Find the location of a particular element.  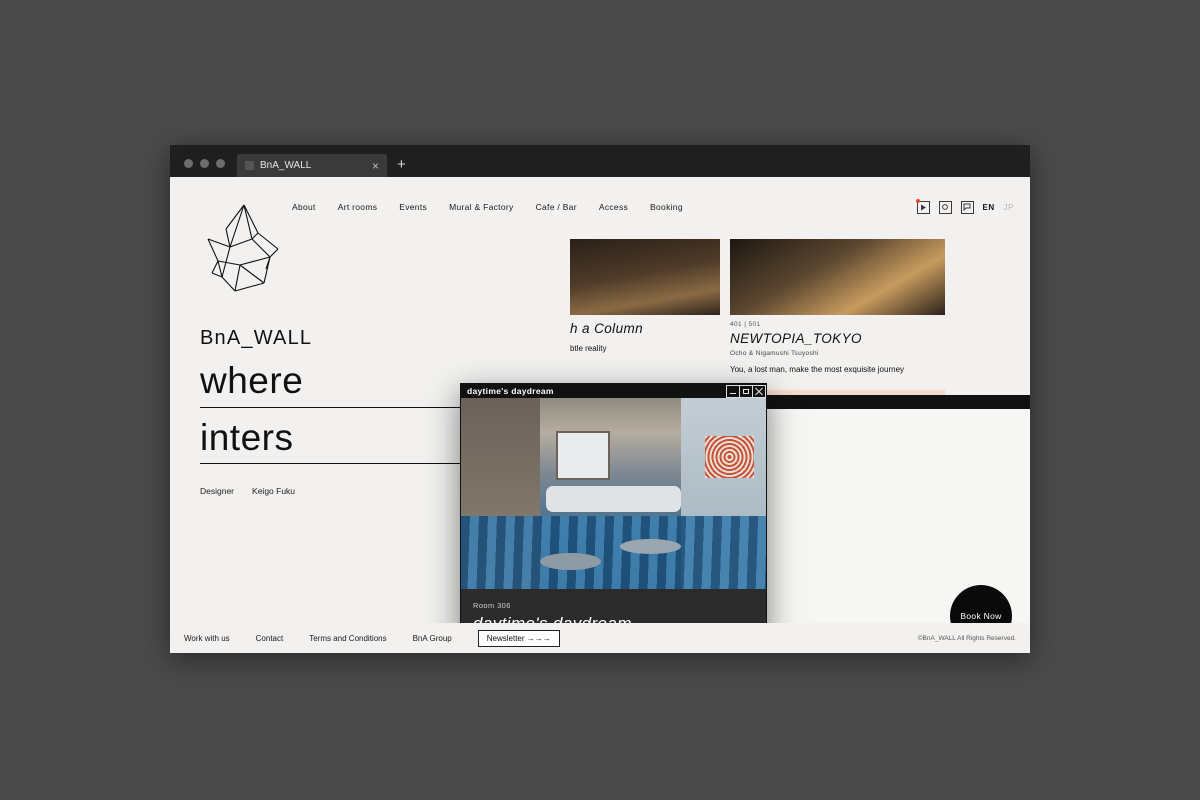

lang-en: EN is located at coordinates (989, 207).